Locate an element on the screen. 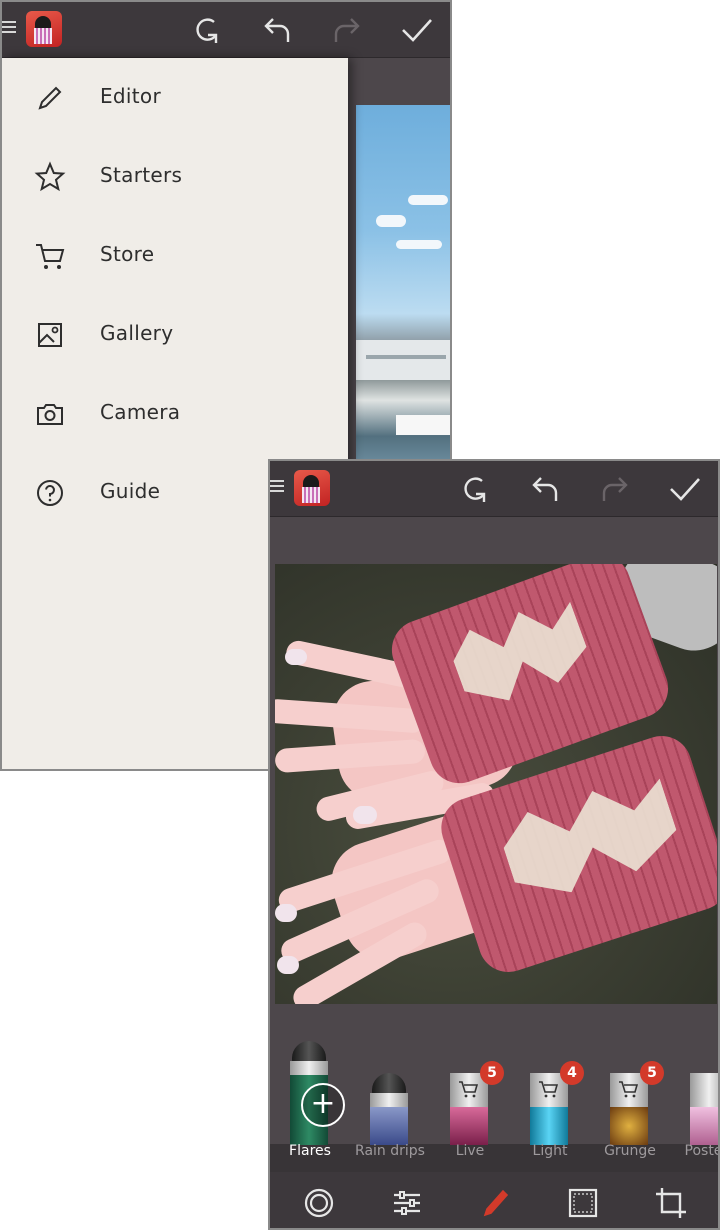 Image resolution: width=720 pixels, height=1230 pixels. adjust-icon is located at coordinates (407, 1203).